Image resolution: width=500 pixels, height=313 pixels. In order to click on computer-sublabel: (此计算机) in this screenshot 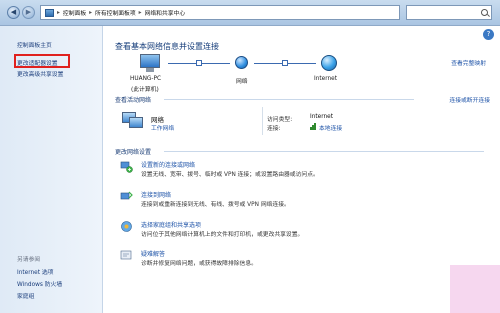, I will do `click(145, 90)`.